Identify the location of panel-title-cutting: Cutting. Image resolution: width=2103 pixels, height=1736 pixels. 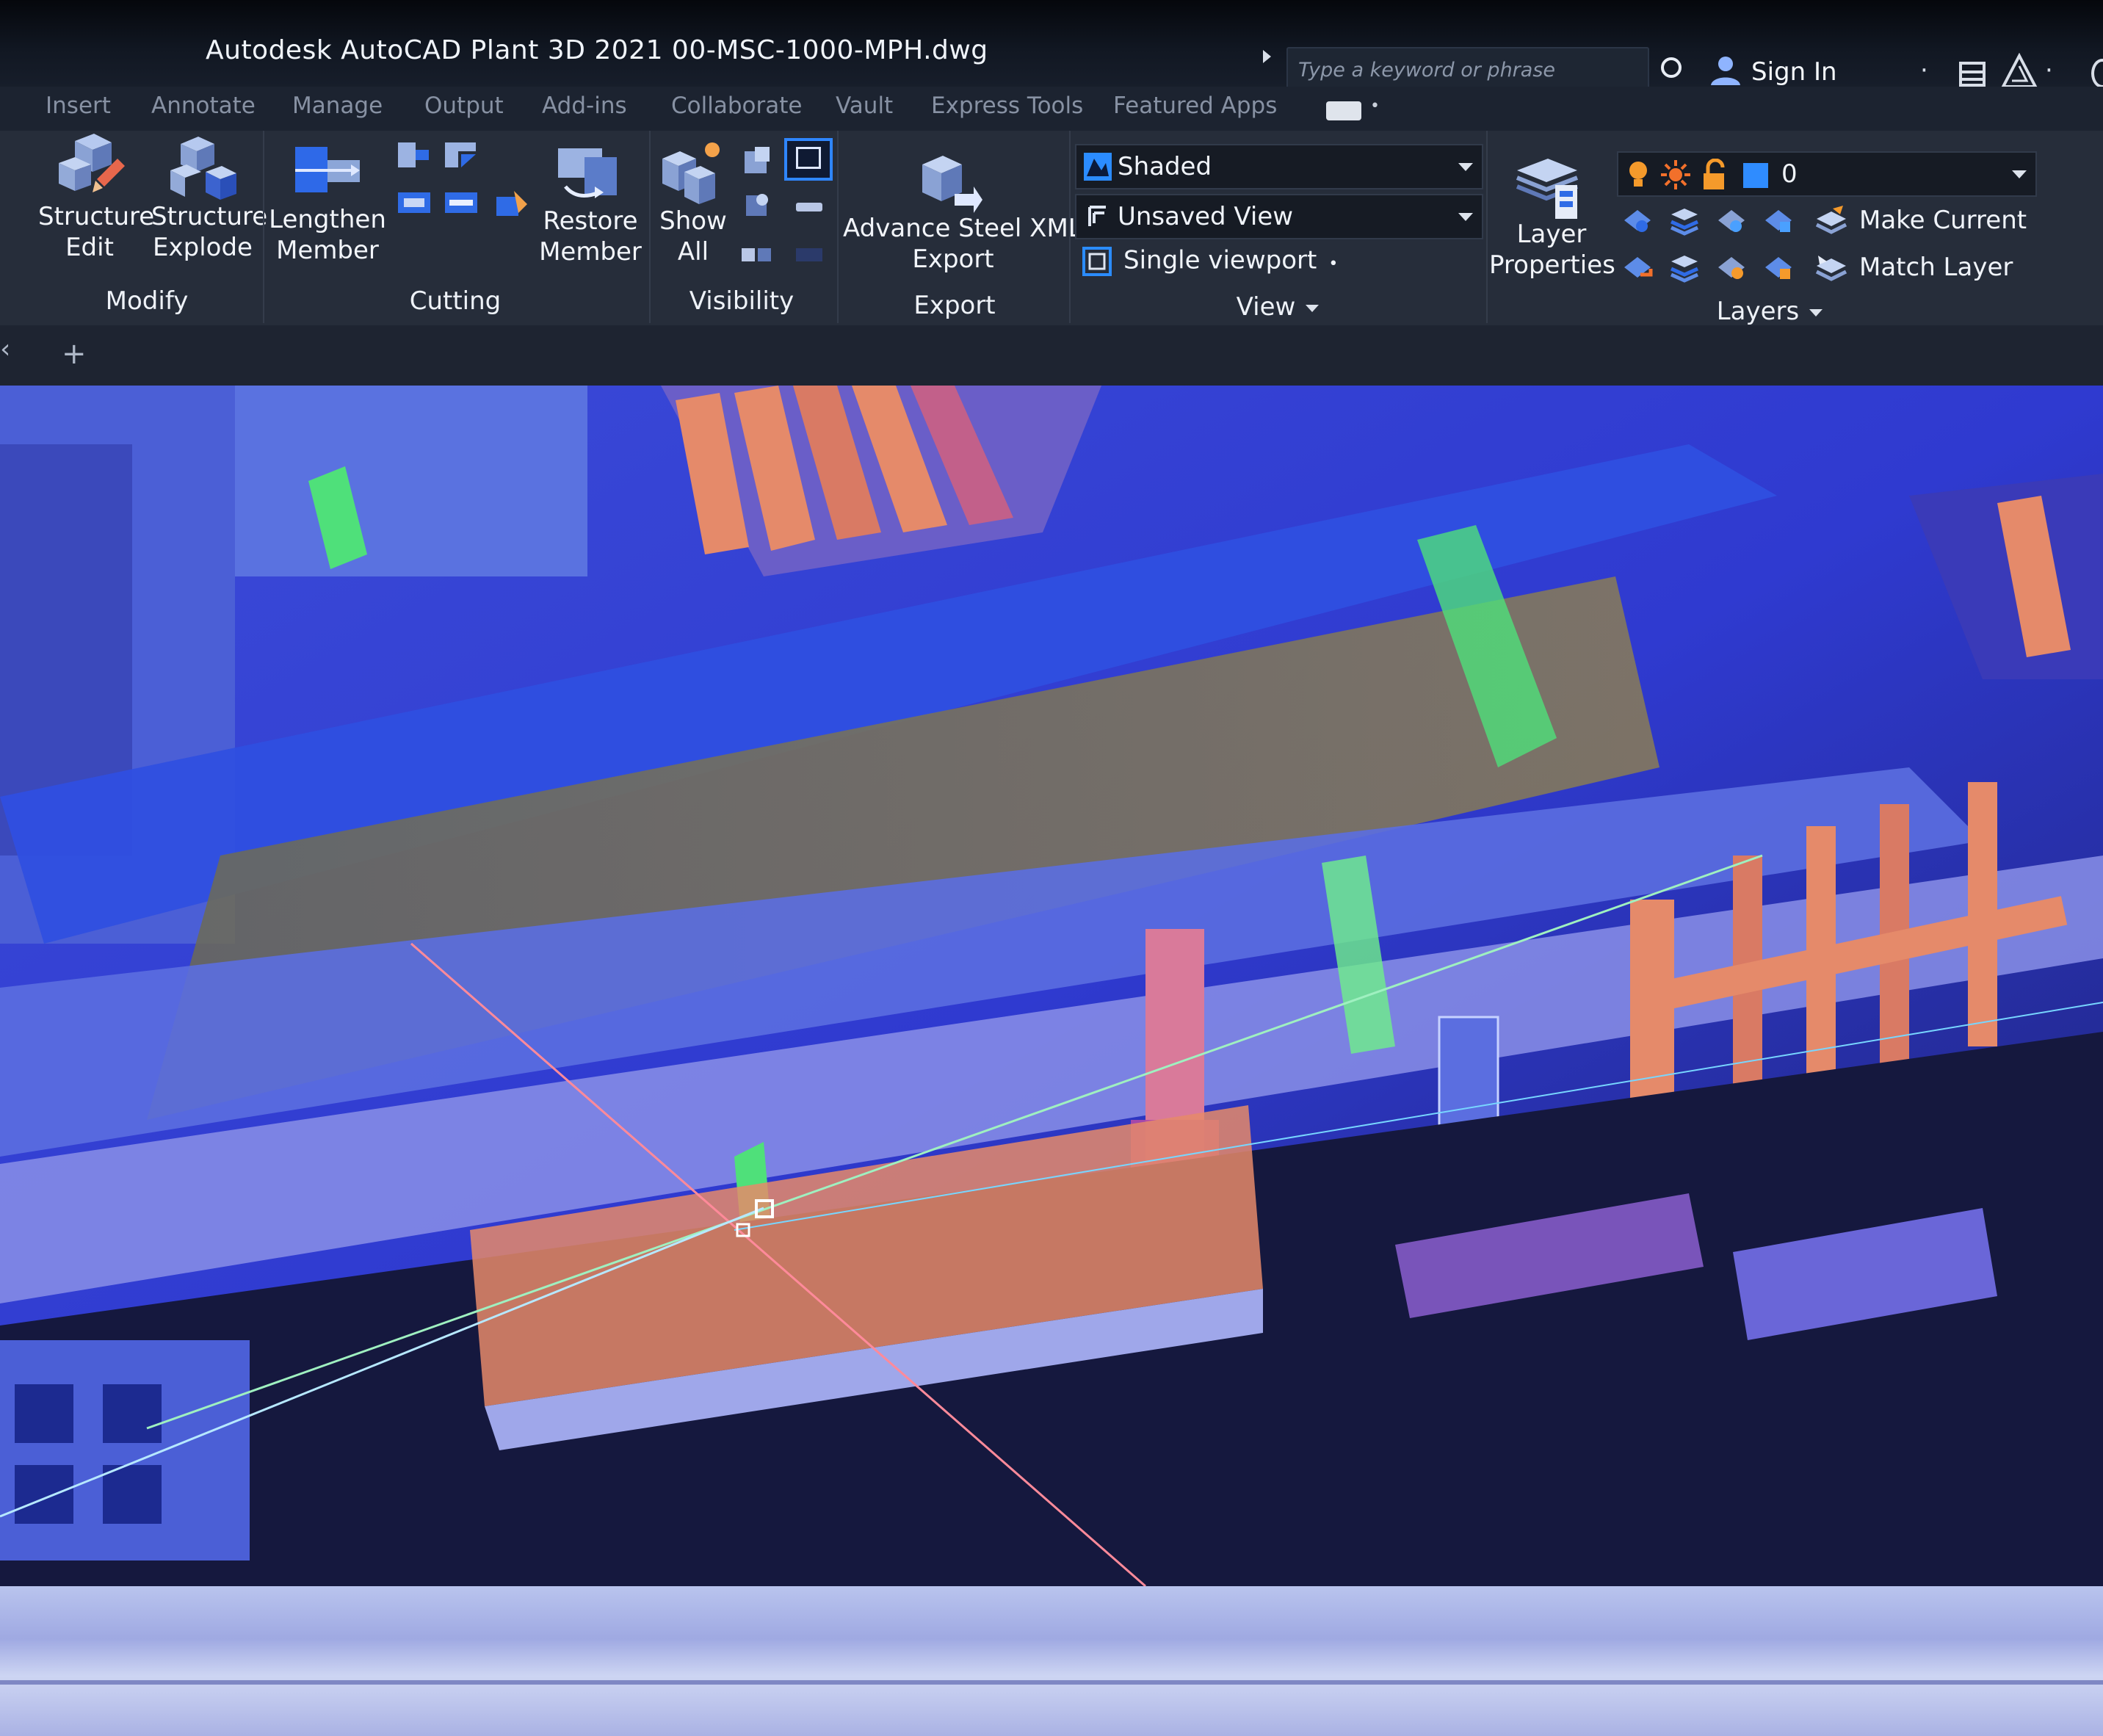
(455, 301).